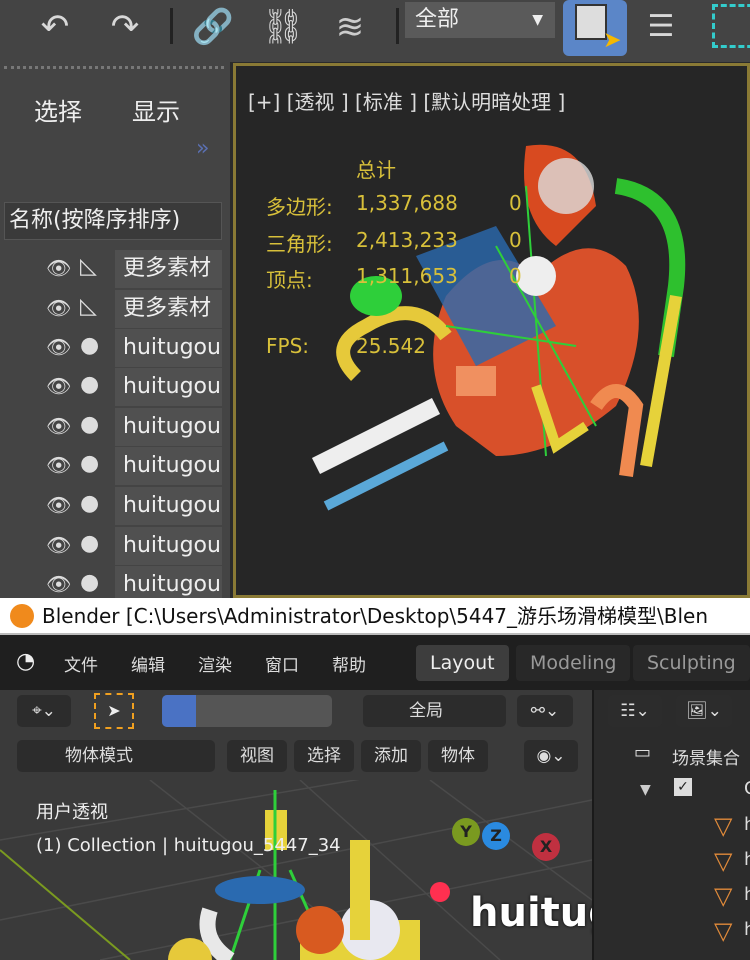  I want to click on axis-z-gizmo: Z, so click(496, 836).